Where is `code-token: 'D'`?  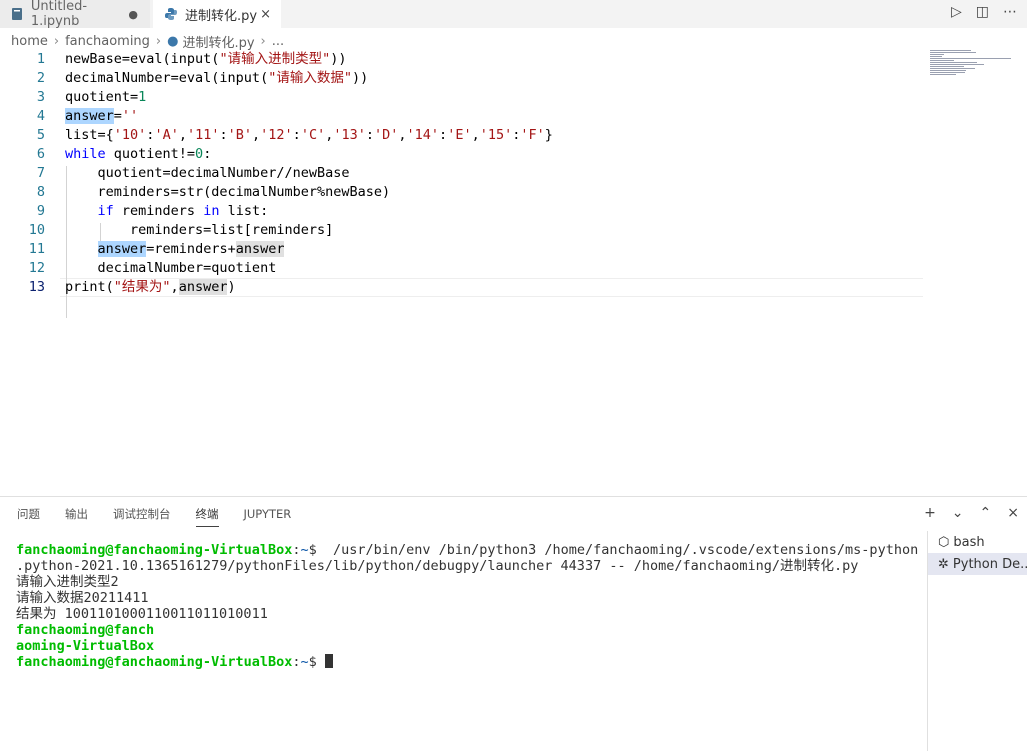 code-token: 'D' is located at coordinates (386, 135).